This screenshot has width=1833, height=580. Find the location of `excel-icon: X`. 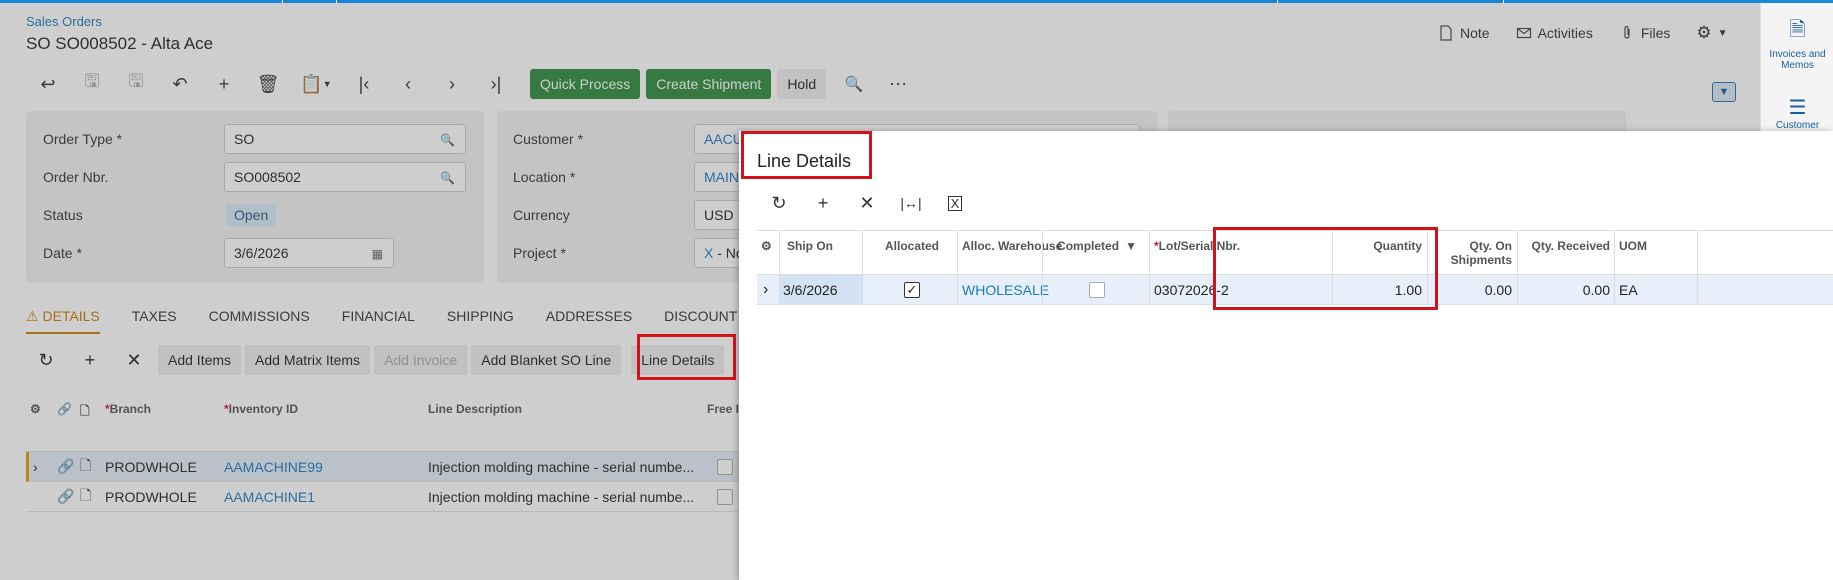

excel-icon: X is located at coordinates (955, 203).